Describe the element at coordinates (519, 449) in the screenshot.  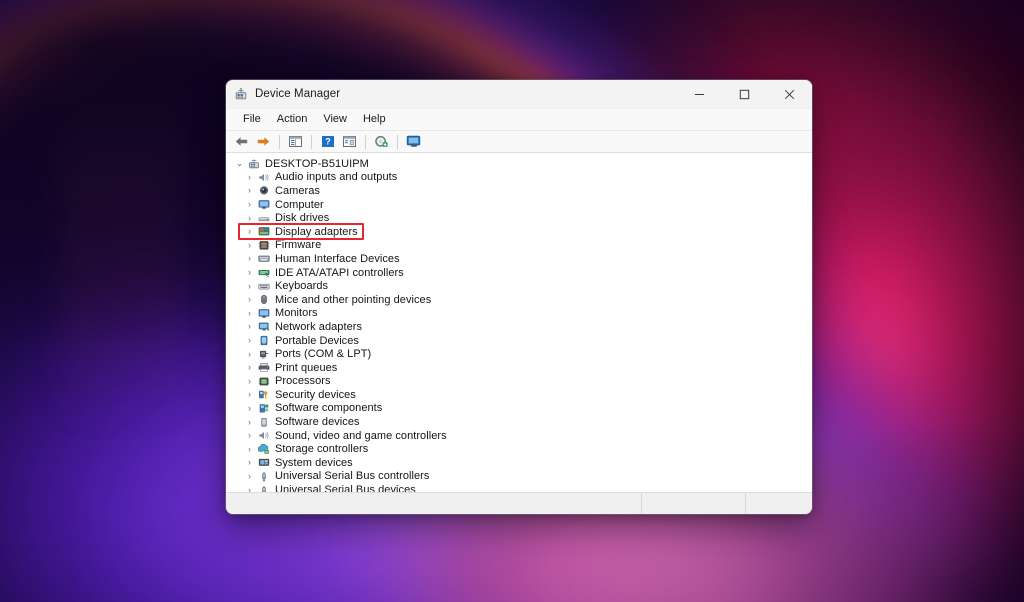
I see `tree-item-storage-controllers: › Storage controllers` at that location.